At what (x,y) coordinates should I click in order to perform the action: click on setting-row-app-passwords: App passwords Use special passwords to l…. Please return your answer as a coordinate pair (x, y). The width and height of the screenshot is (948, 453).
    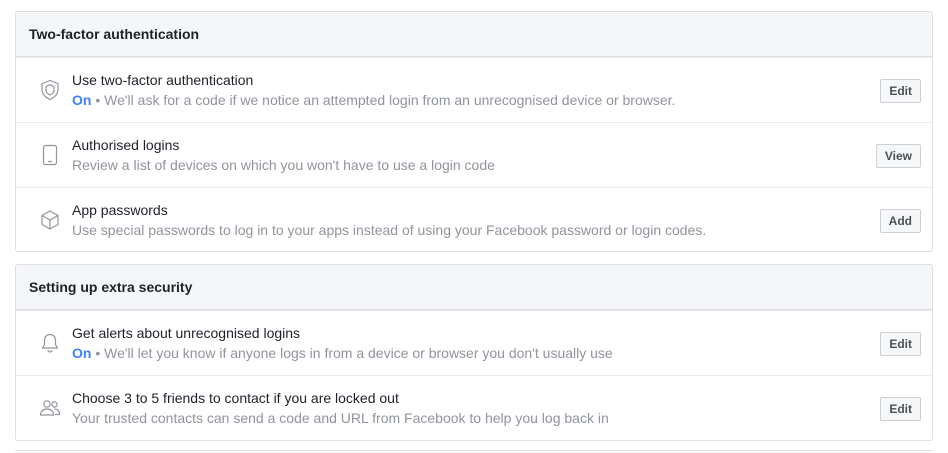
    Looking at the image, I should click on (474, 219).